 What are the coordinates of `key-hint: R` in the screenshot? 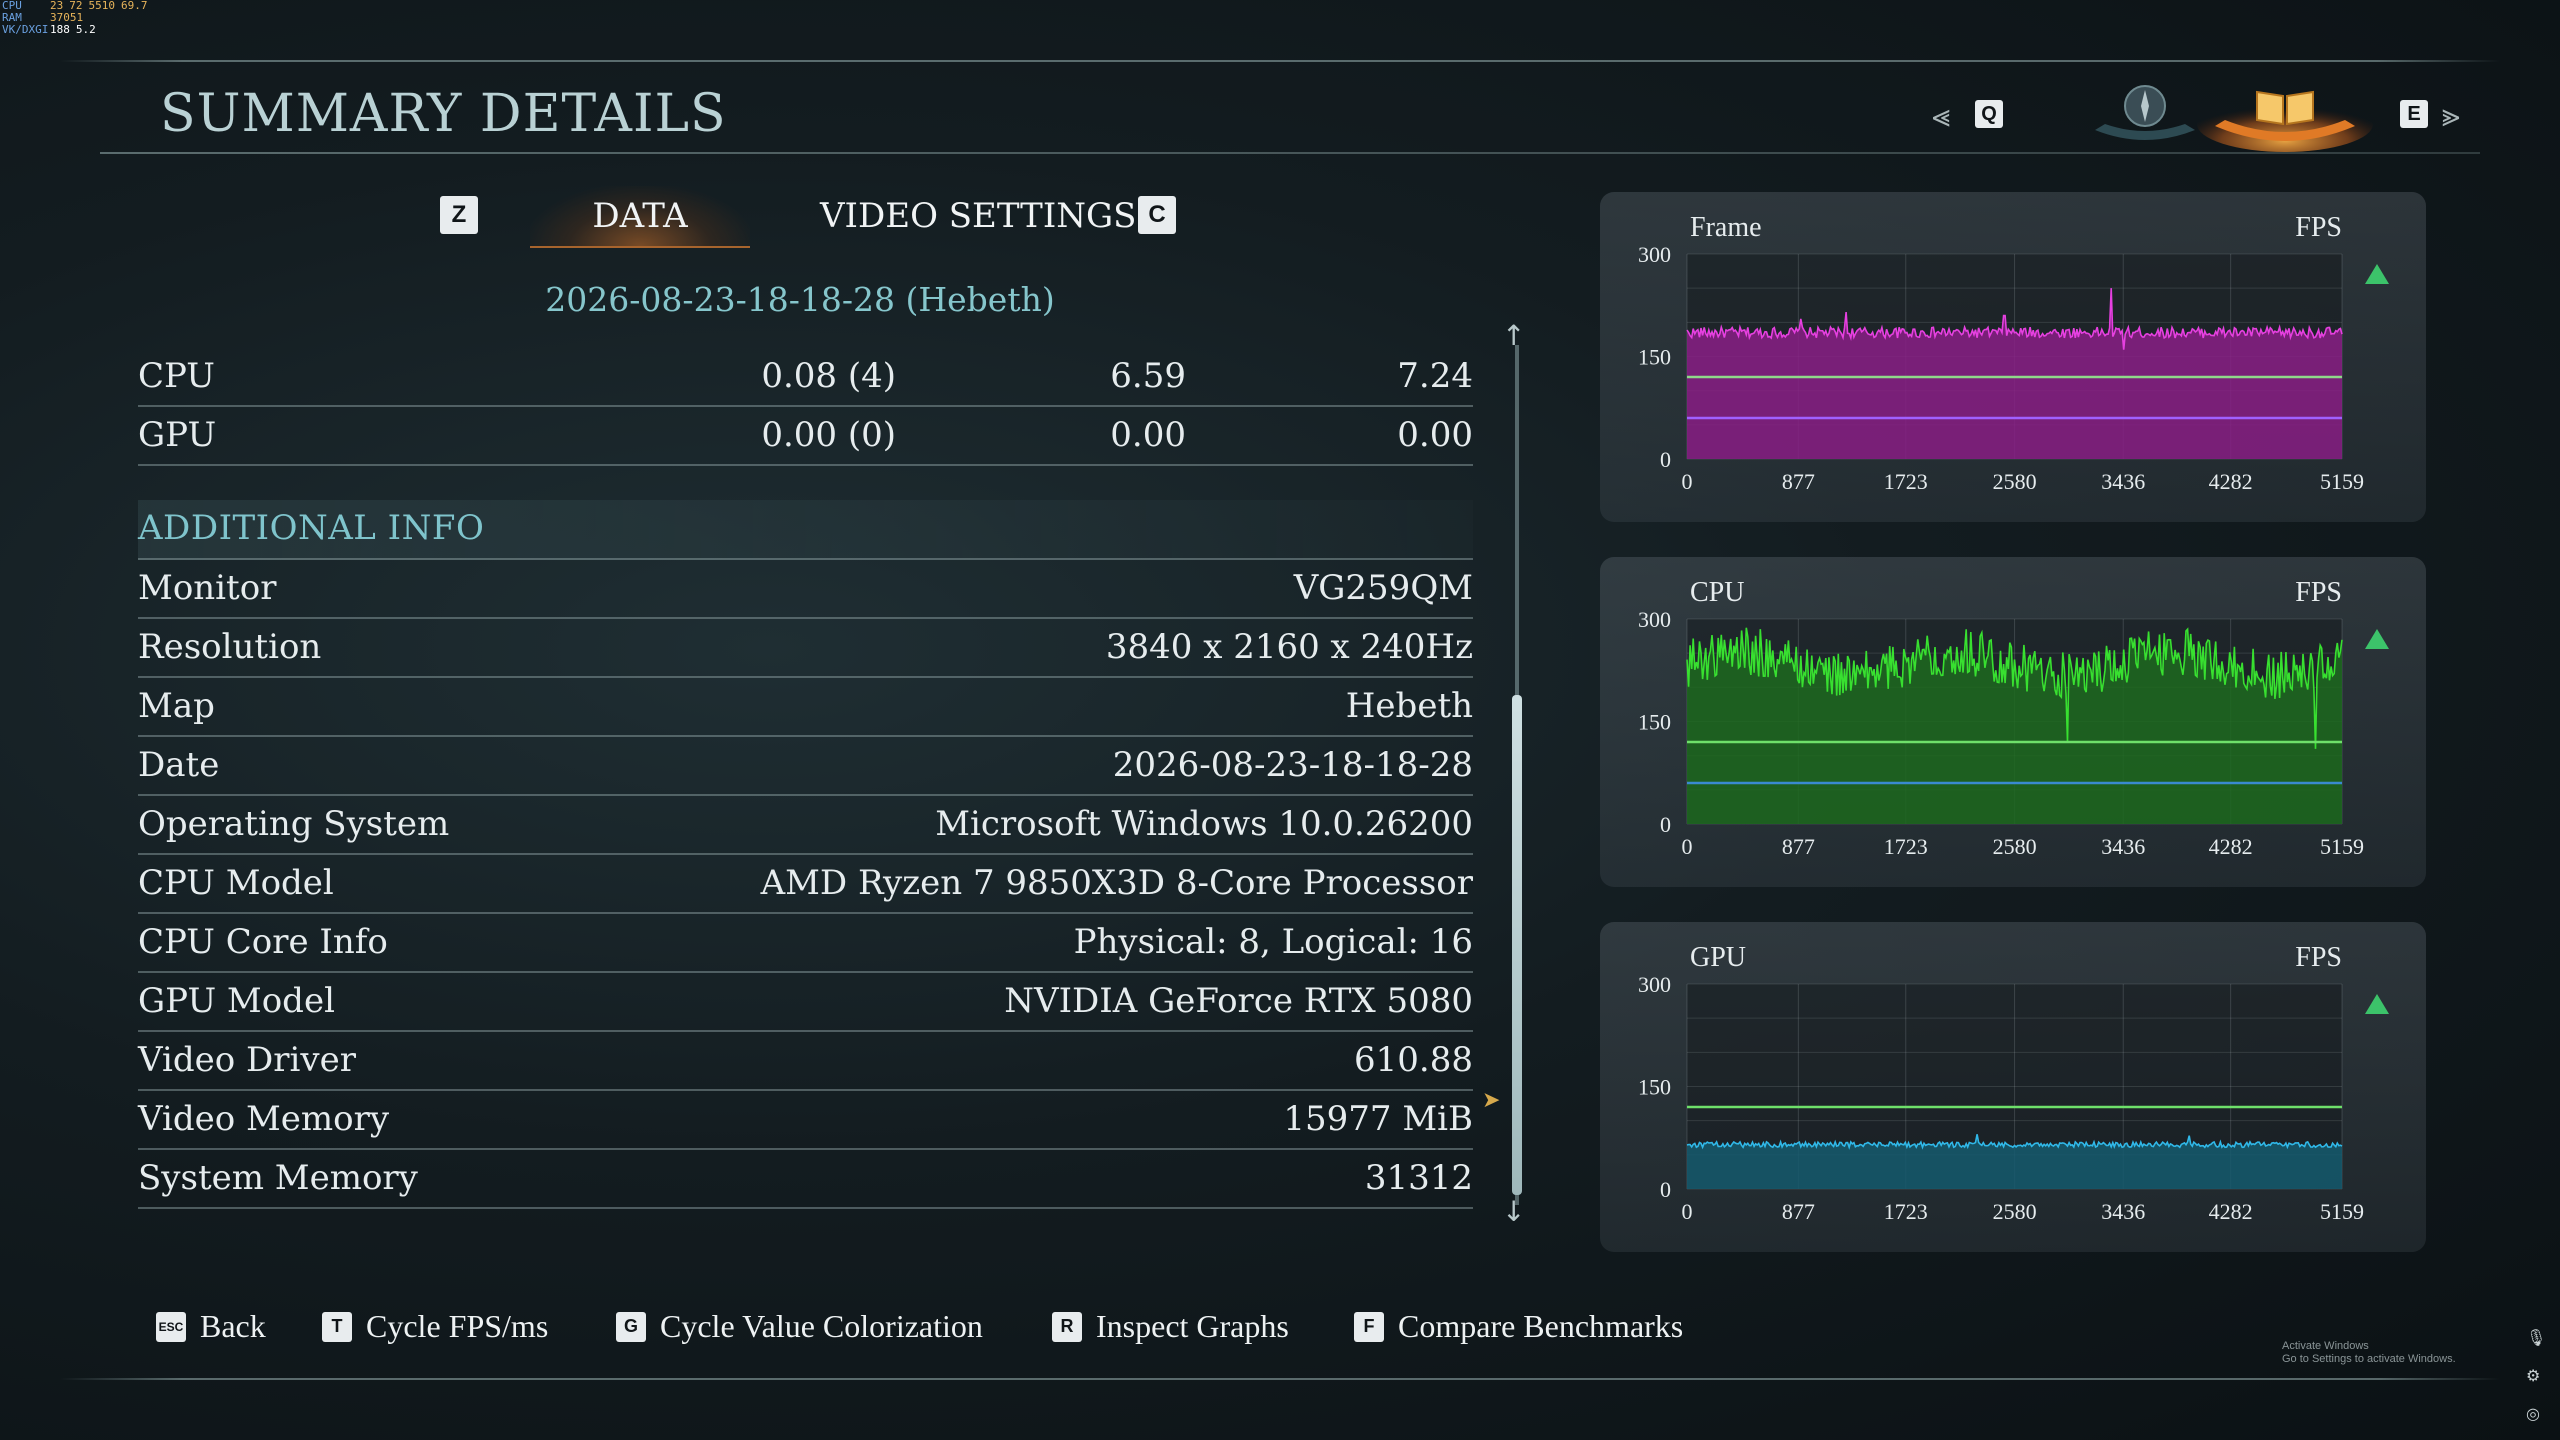 It's located at (1067, 1326).